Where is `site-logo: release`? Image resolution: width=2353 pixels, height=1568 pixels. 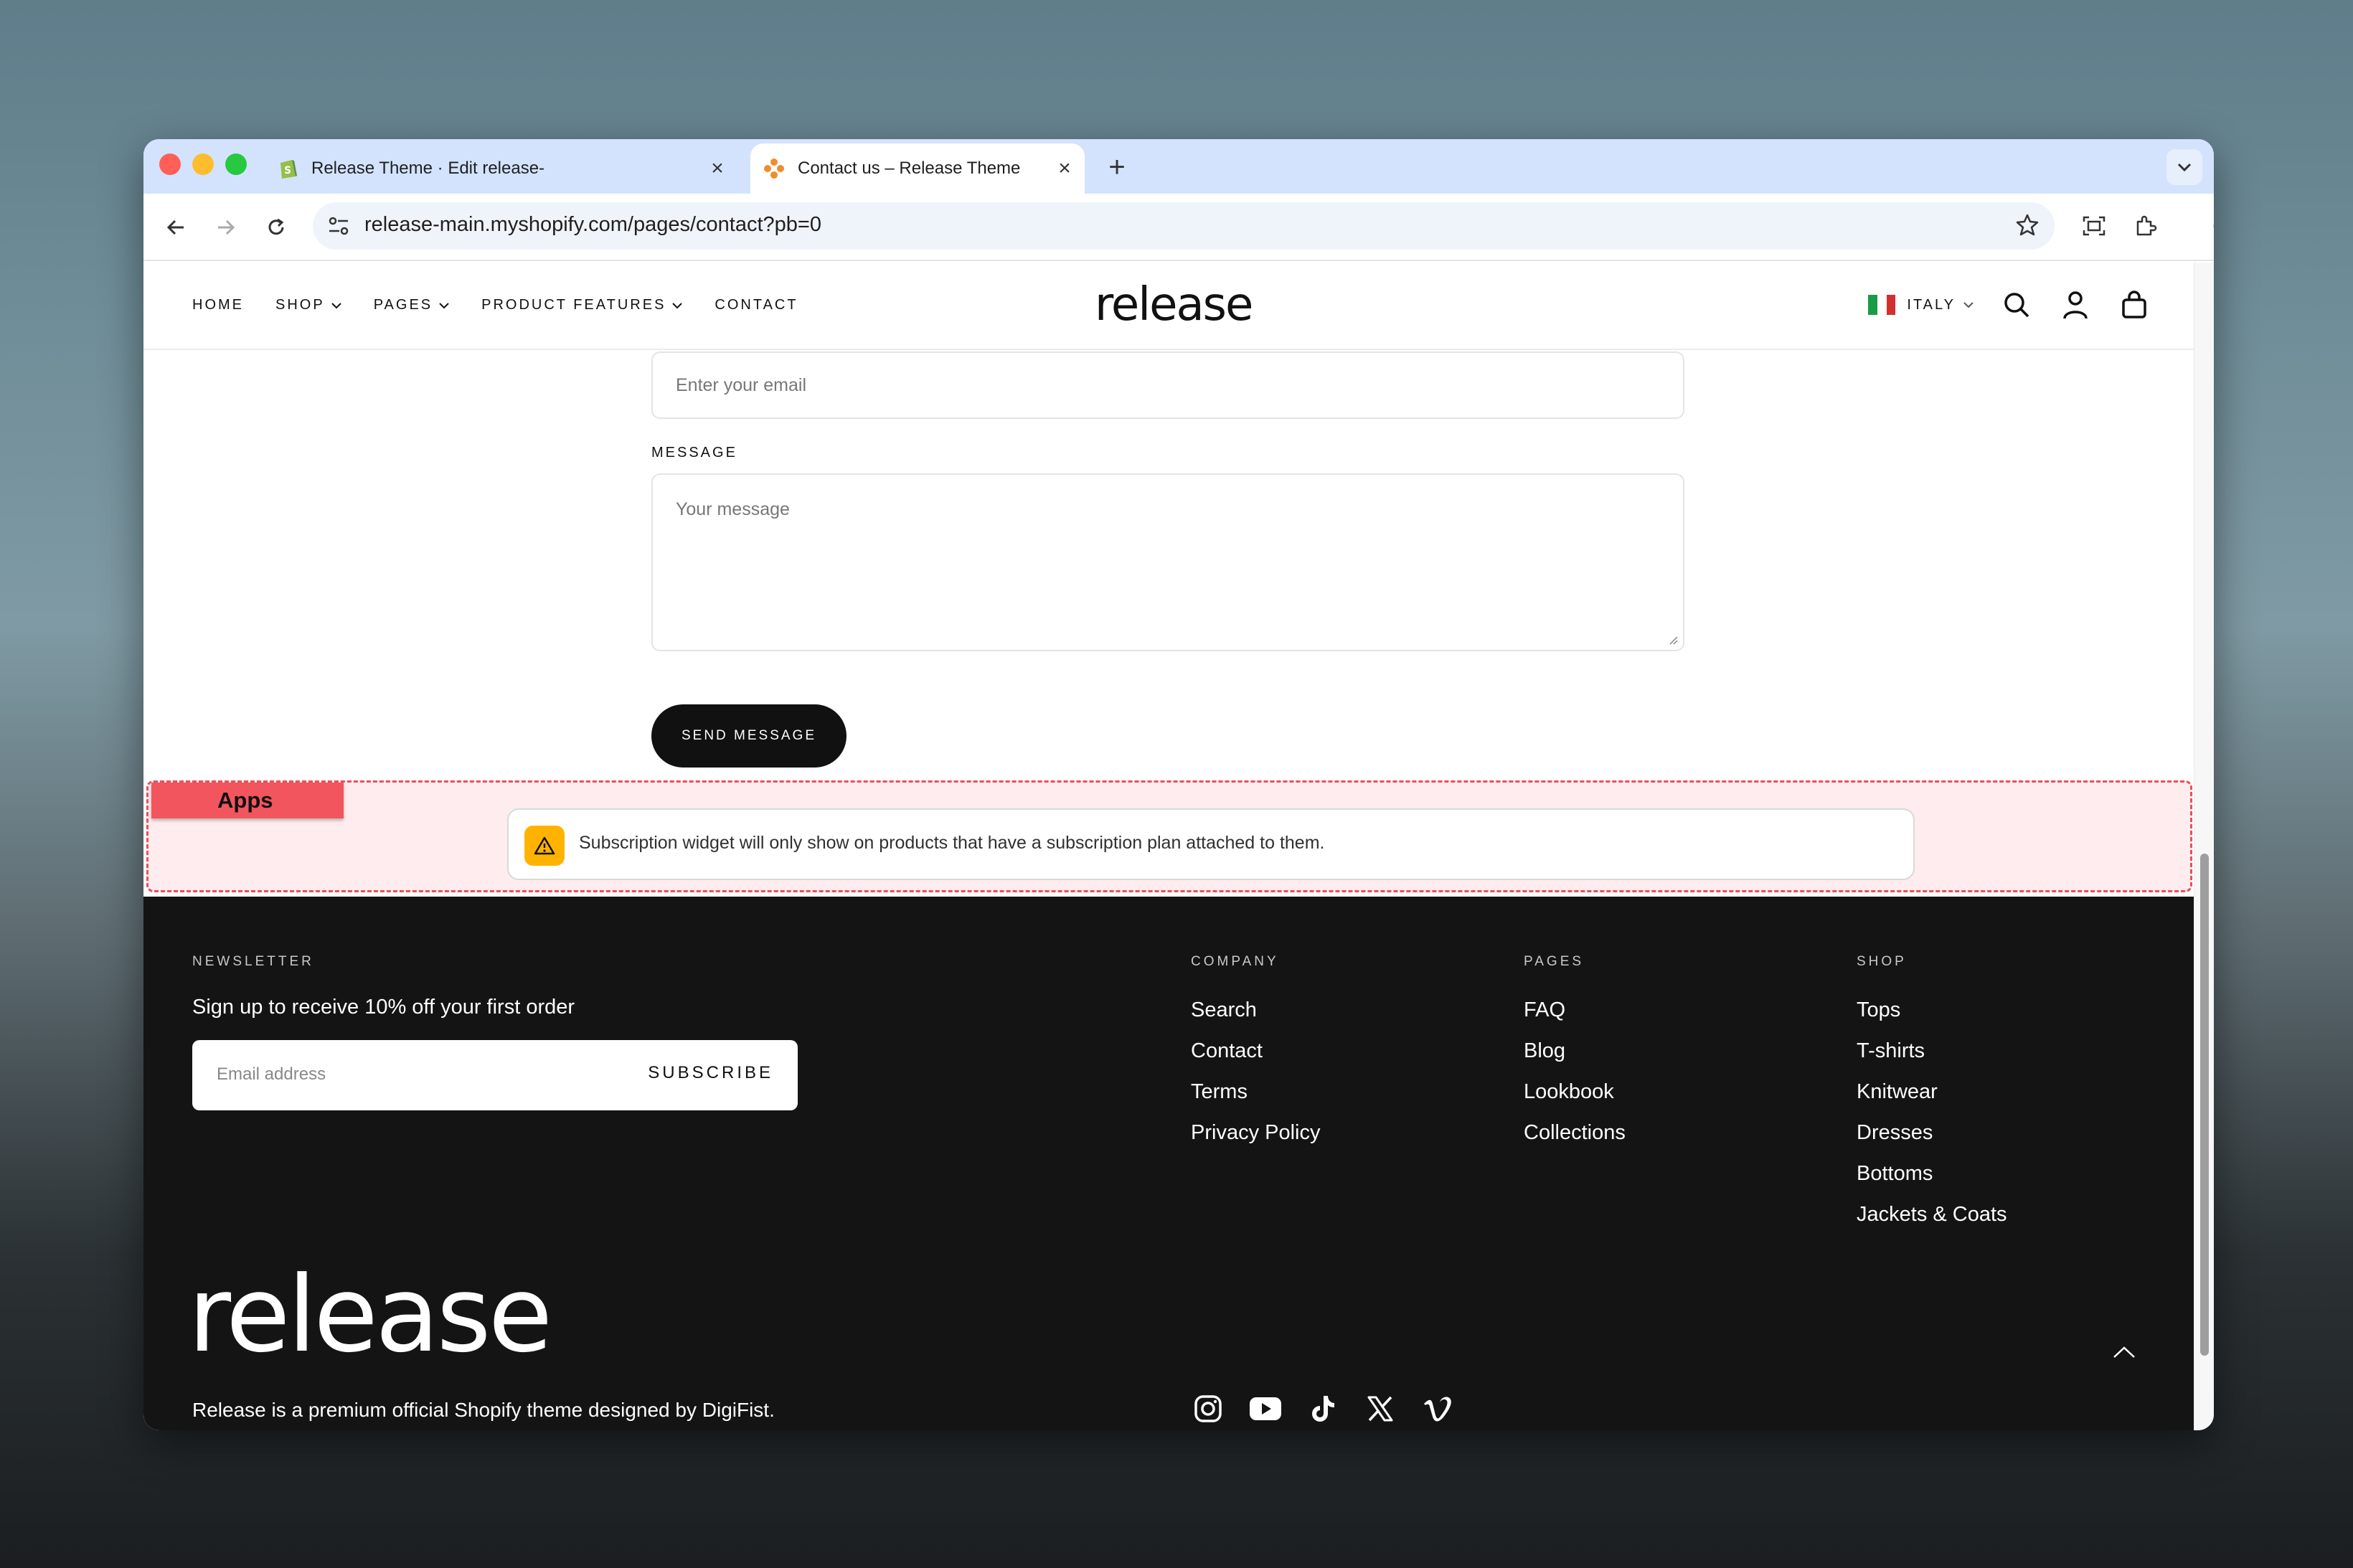 site-logo: release is located at coordinates (1174, 305).